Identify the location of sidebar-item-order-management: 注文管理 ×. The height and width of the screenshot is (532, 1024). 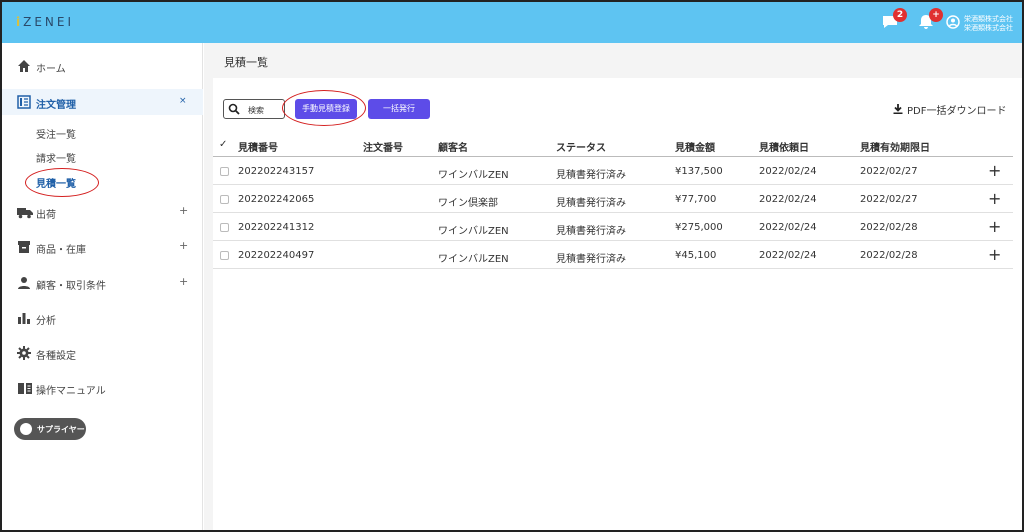
(102, 102).